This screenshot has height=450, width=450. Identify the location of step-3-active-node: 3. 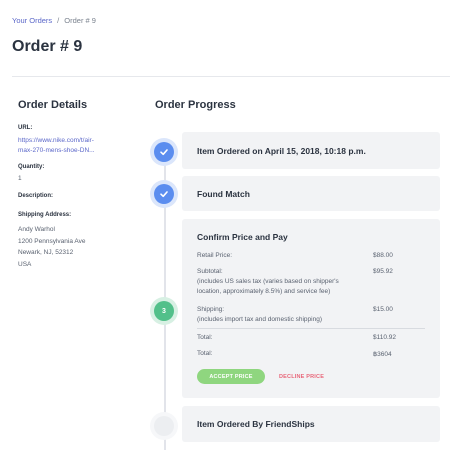
(164, 311).